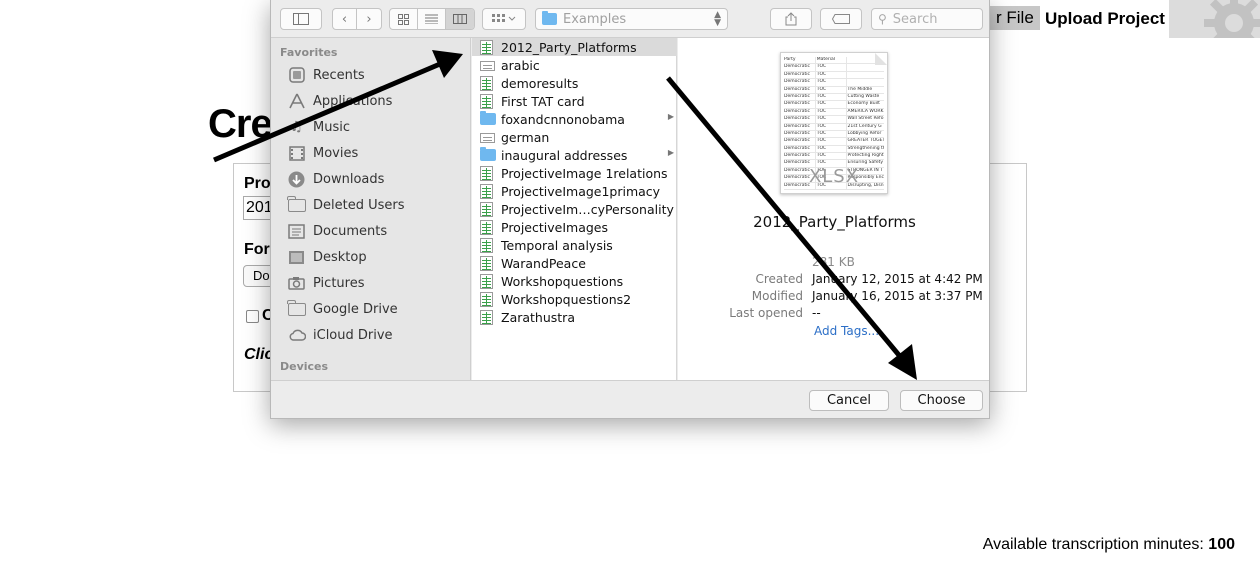  I want to click on thumbnail-cell: Economy Built, so click(864, 104).